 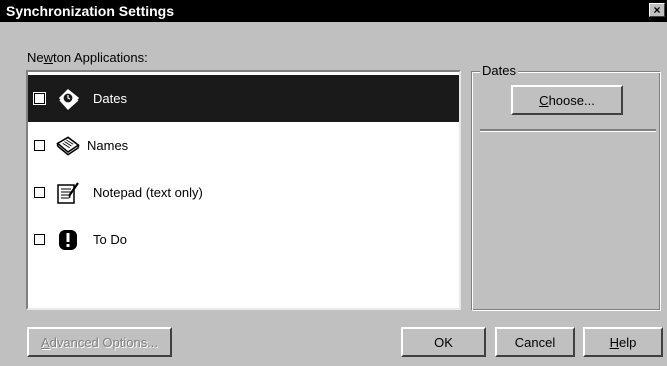 I want to click on close-icon: ×, so click(x=657, y=10).